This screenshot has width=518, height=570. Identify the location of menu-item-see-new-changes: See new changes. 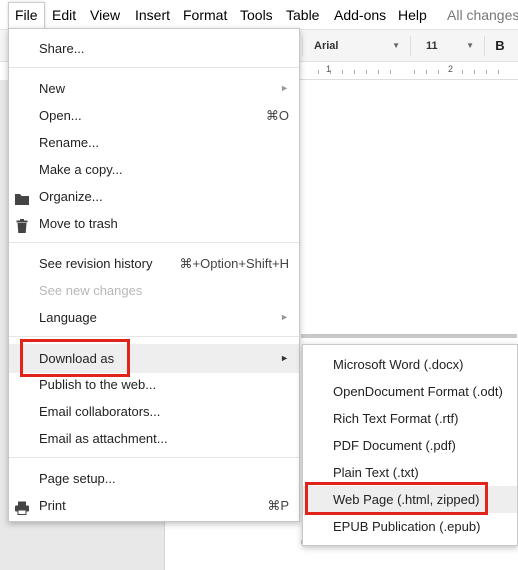
(154, 290).